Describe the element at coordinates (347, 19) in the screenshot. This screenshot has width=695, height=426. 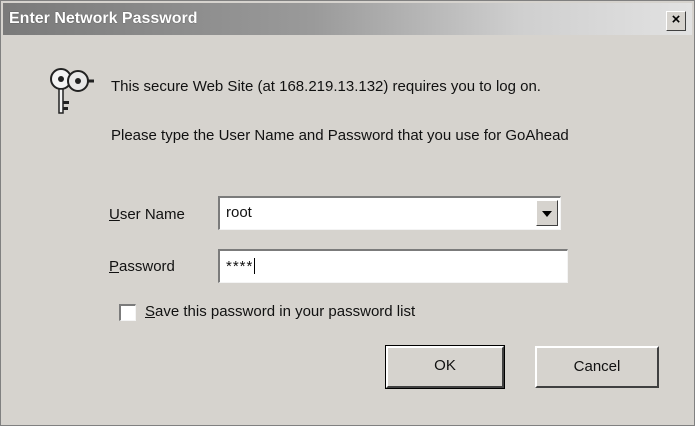
I see `title-bar: Enter Network Password ×` at that location.